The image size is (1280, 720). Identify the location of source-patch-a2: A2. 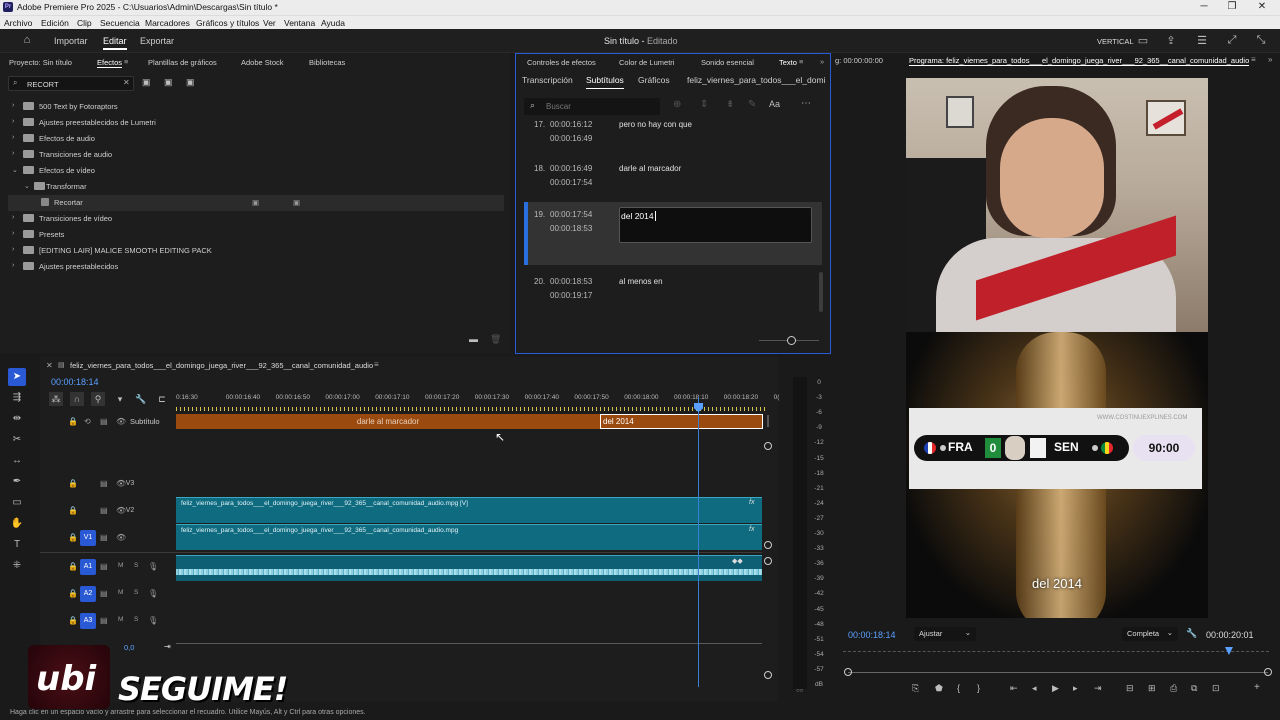
(88, 594).